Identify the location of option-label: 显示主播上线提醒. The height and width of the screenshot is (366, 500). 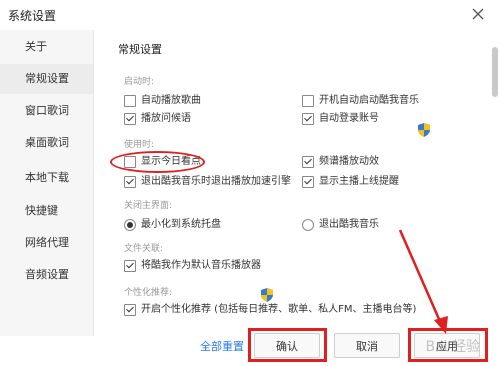
(359, 181).